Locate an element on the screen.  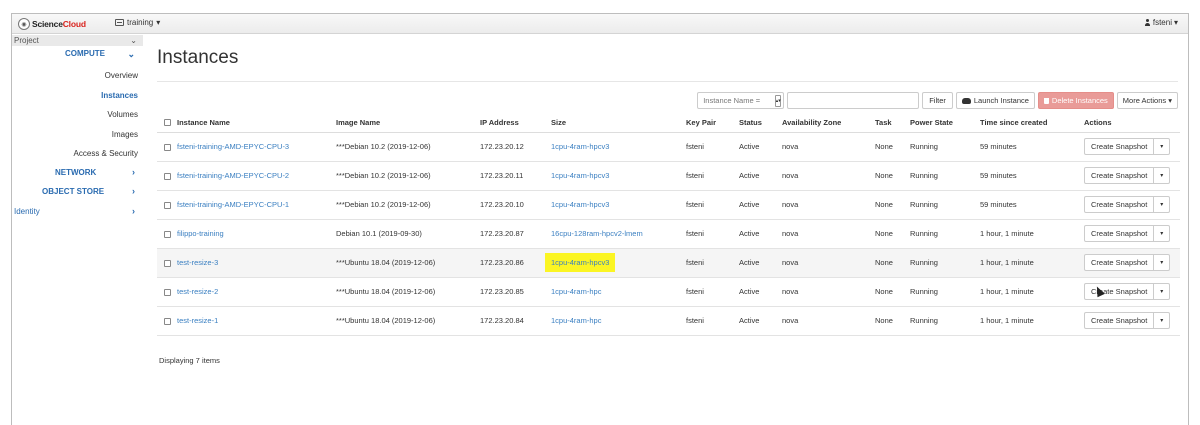
sidebar-item-access-security: Access & Security is located at coordinates (106, 153).